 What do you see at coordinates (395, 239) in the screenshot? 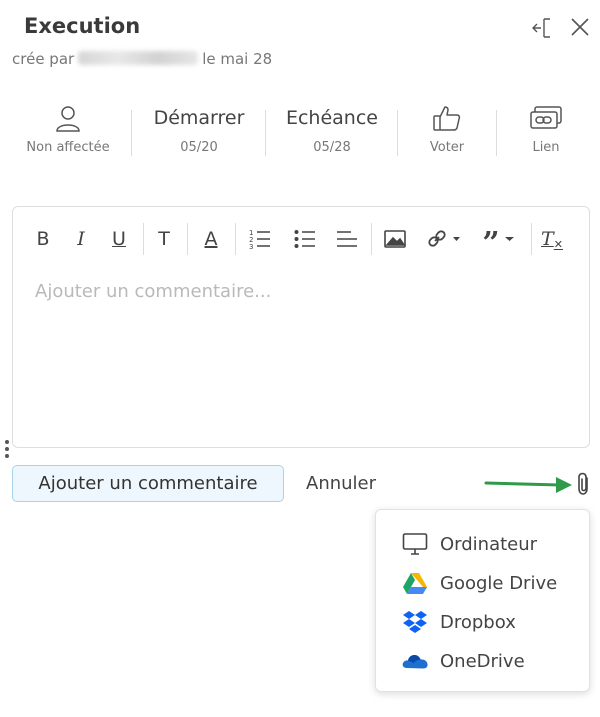
I see `image-icon` at bounding box center [395, 239].